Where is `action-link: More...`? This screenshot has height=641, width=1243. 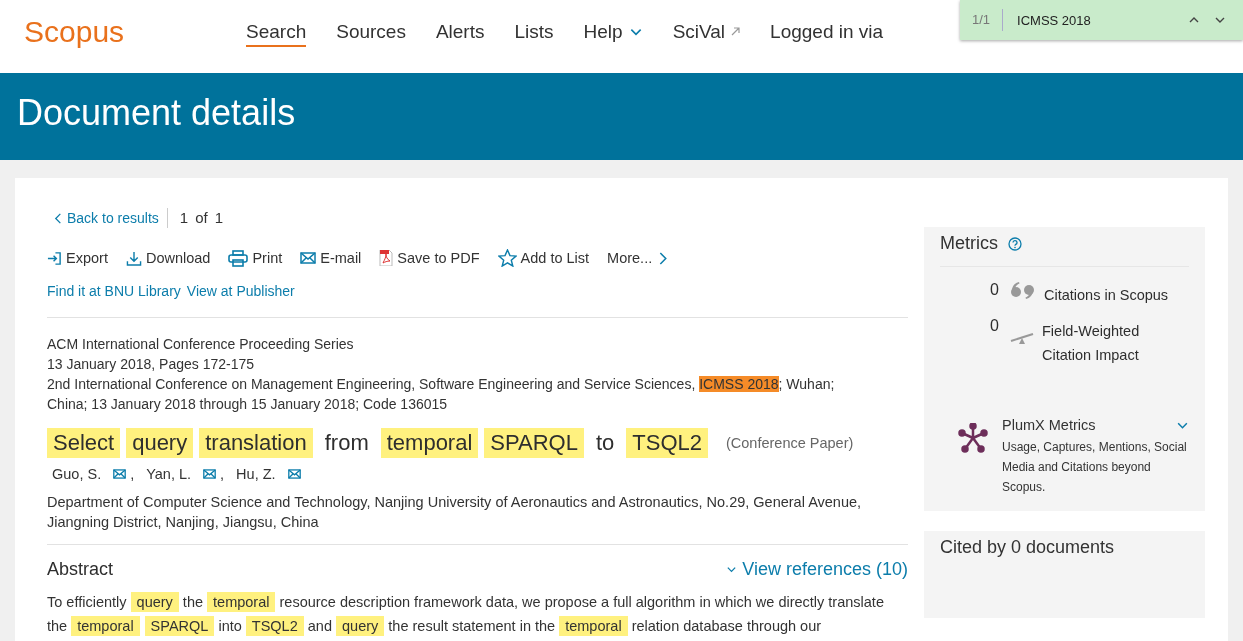 action-link: More... is located at coordinates (638, 258).